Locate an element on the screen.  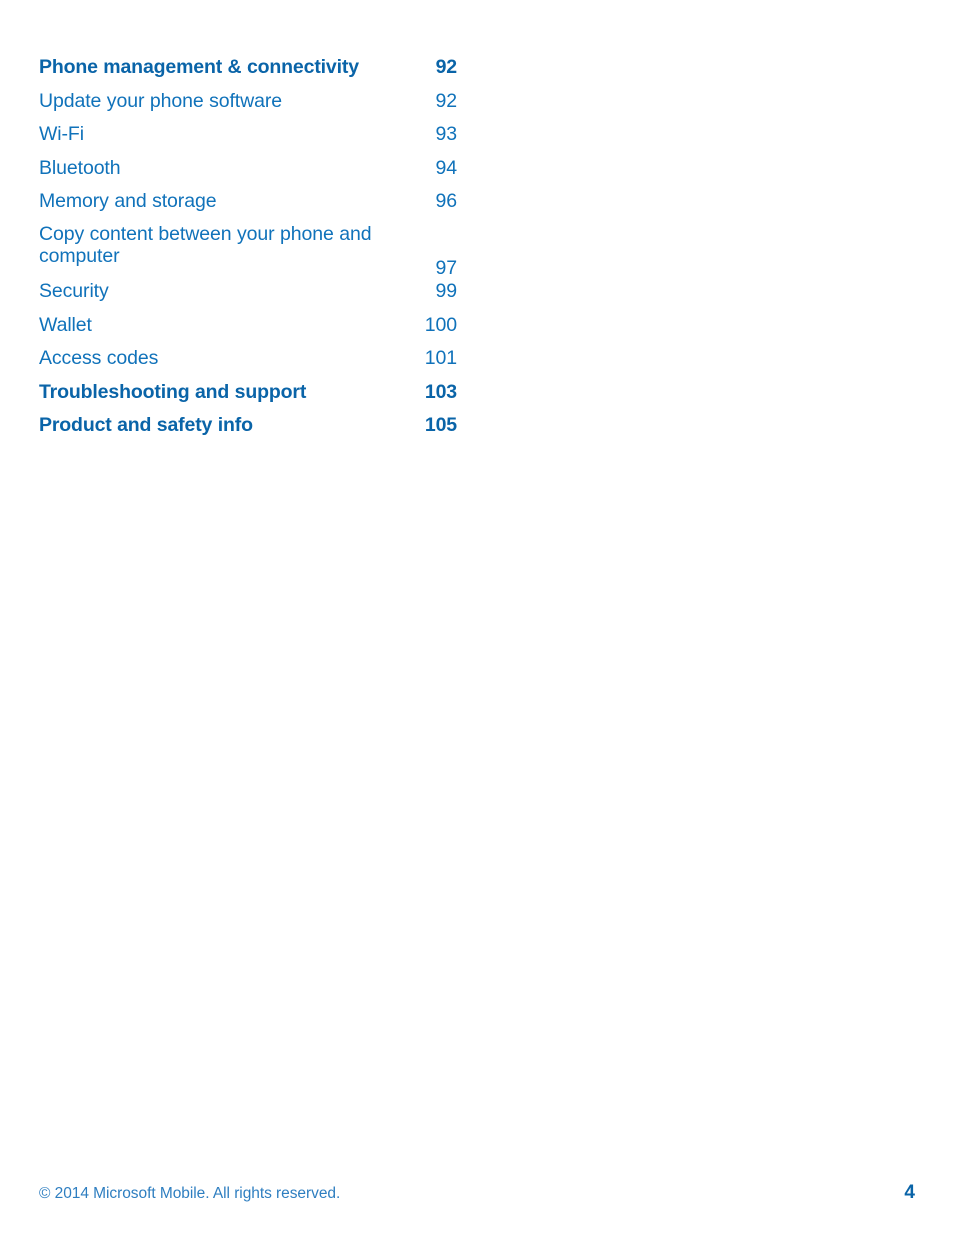
toc-entry-page-number: 94 is located at coordinates (446, 167).